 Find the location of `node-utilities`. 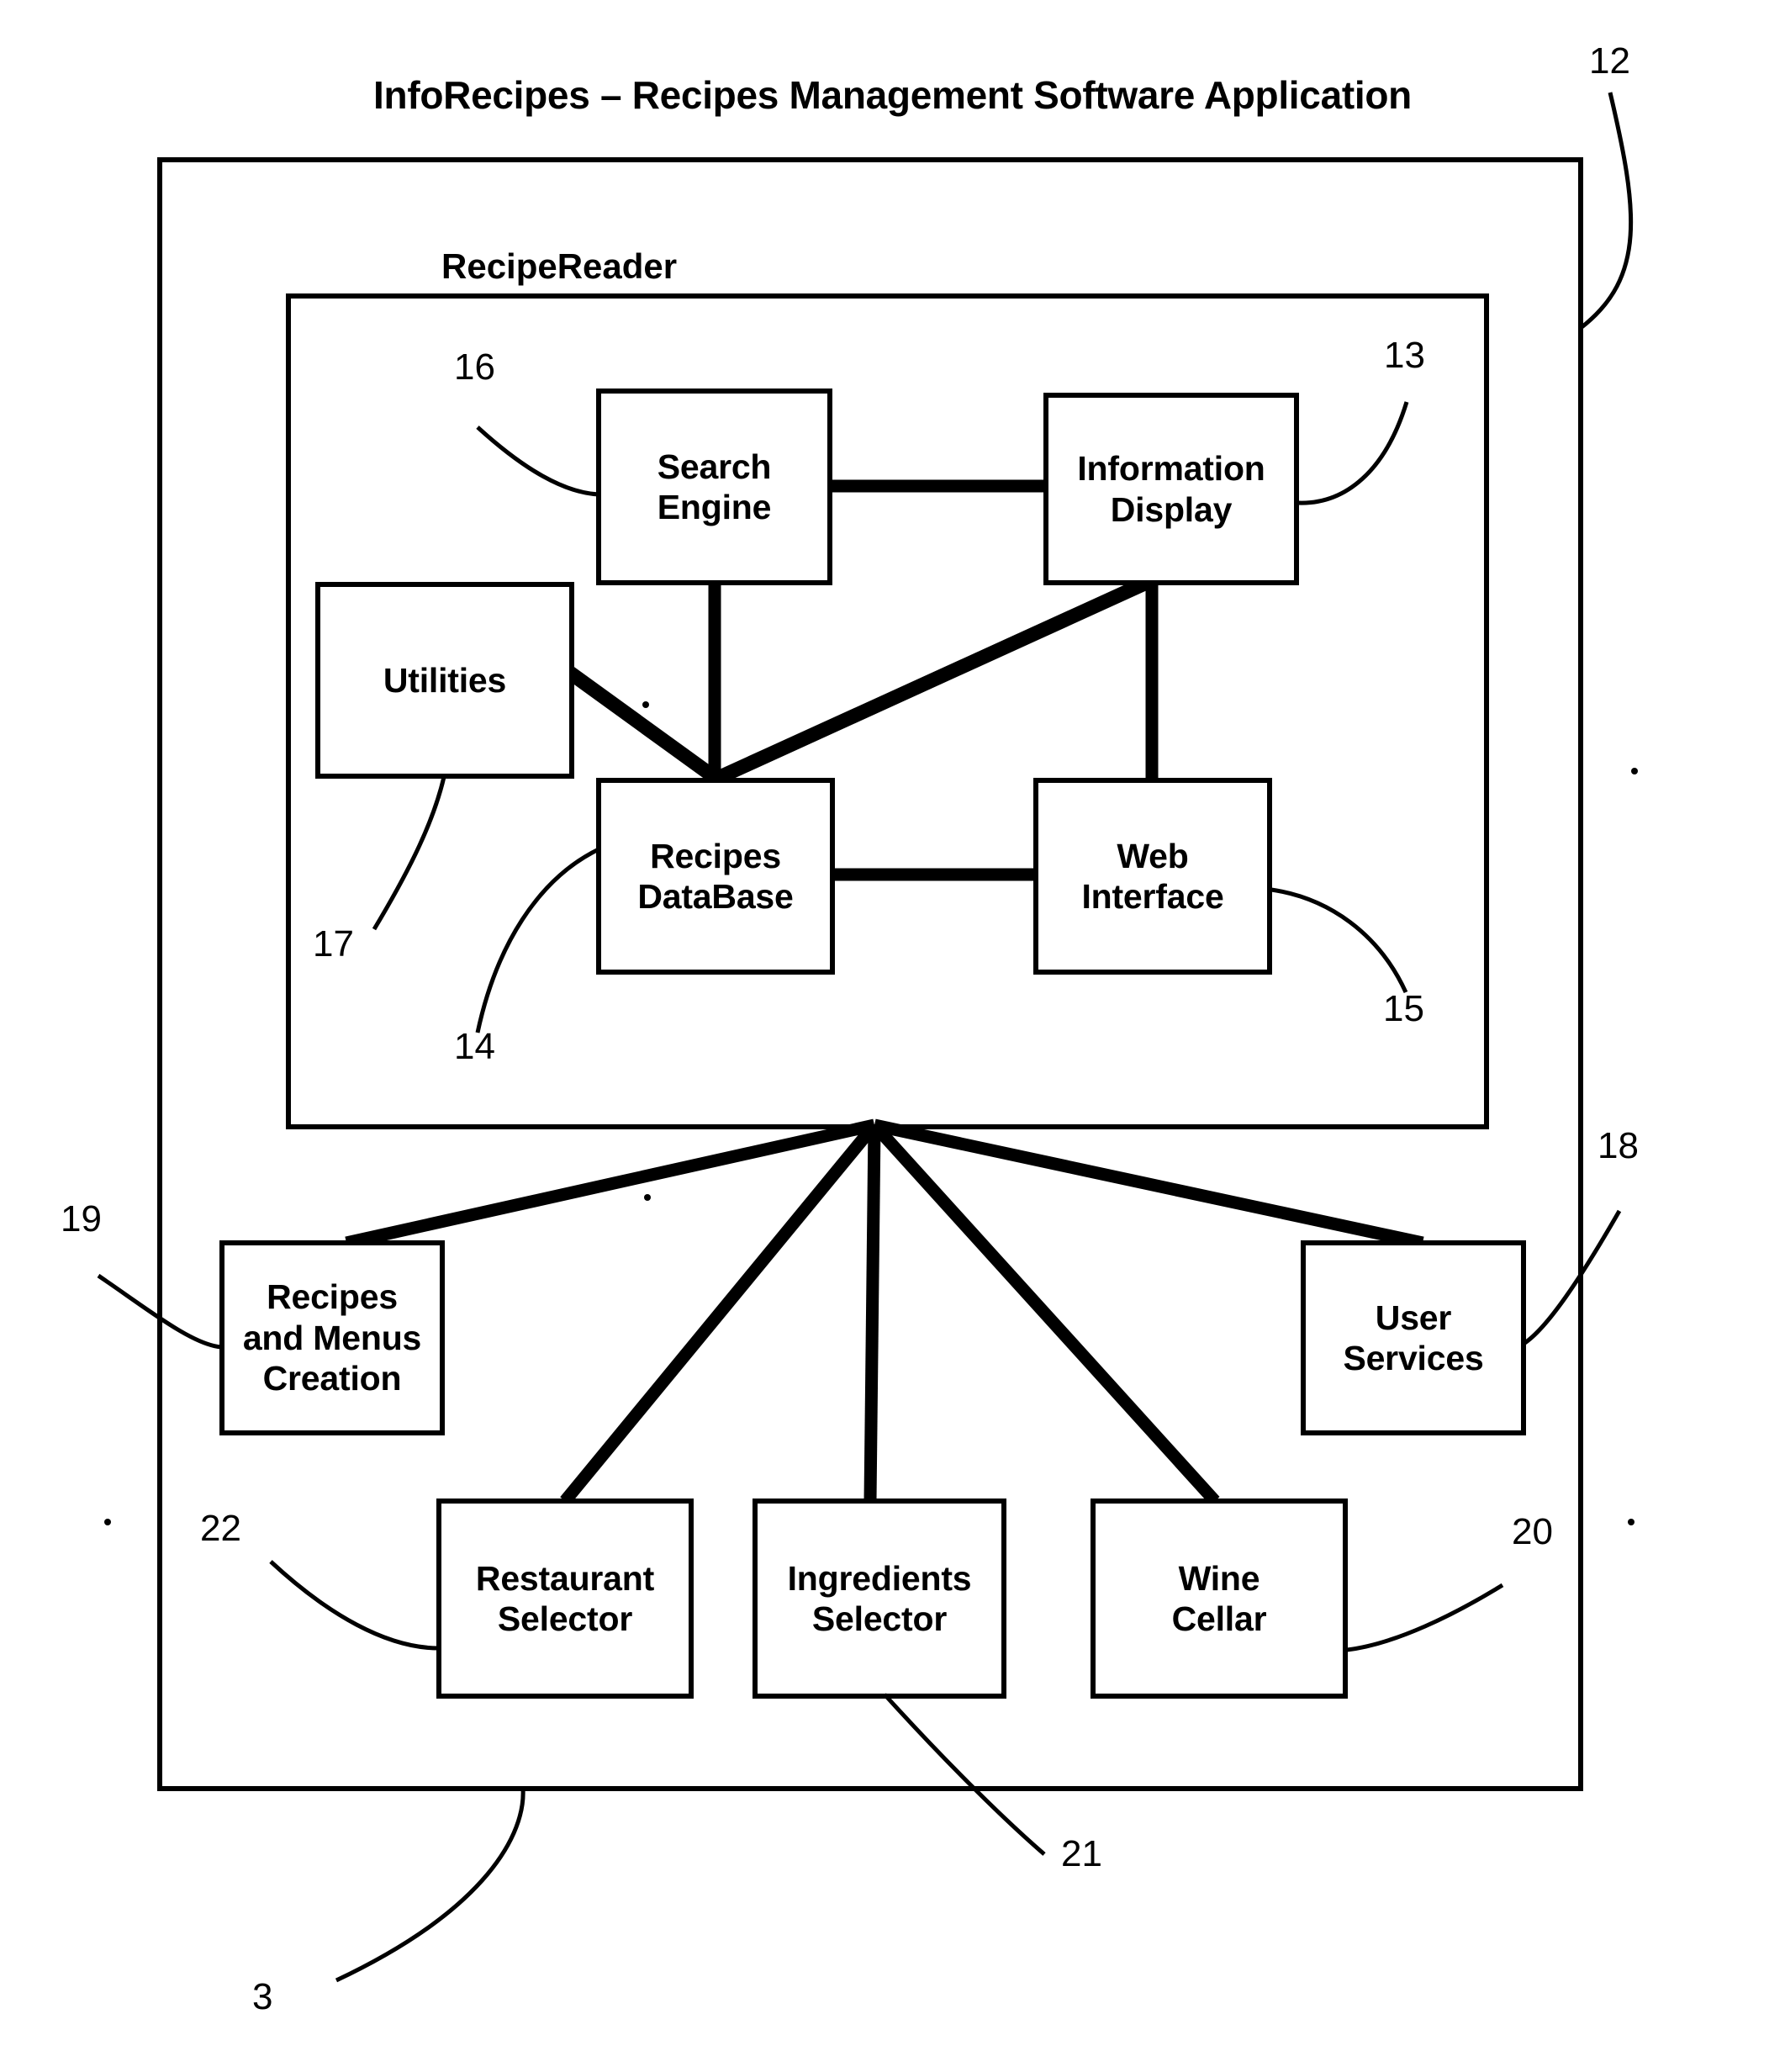

node-utilities is located at coordinates (444, 681).